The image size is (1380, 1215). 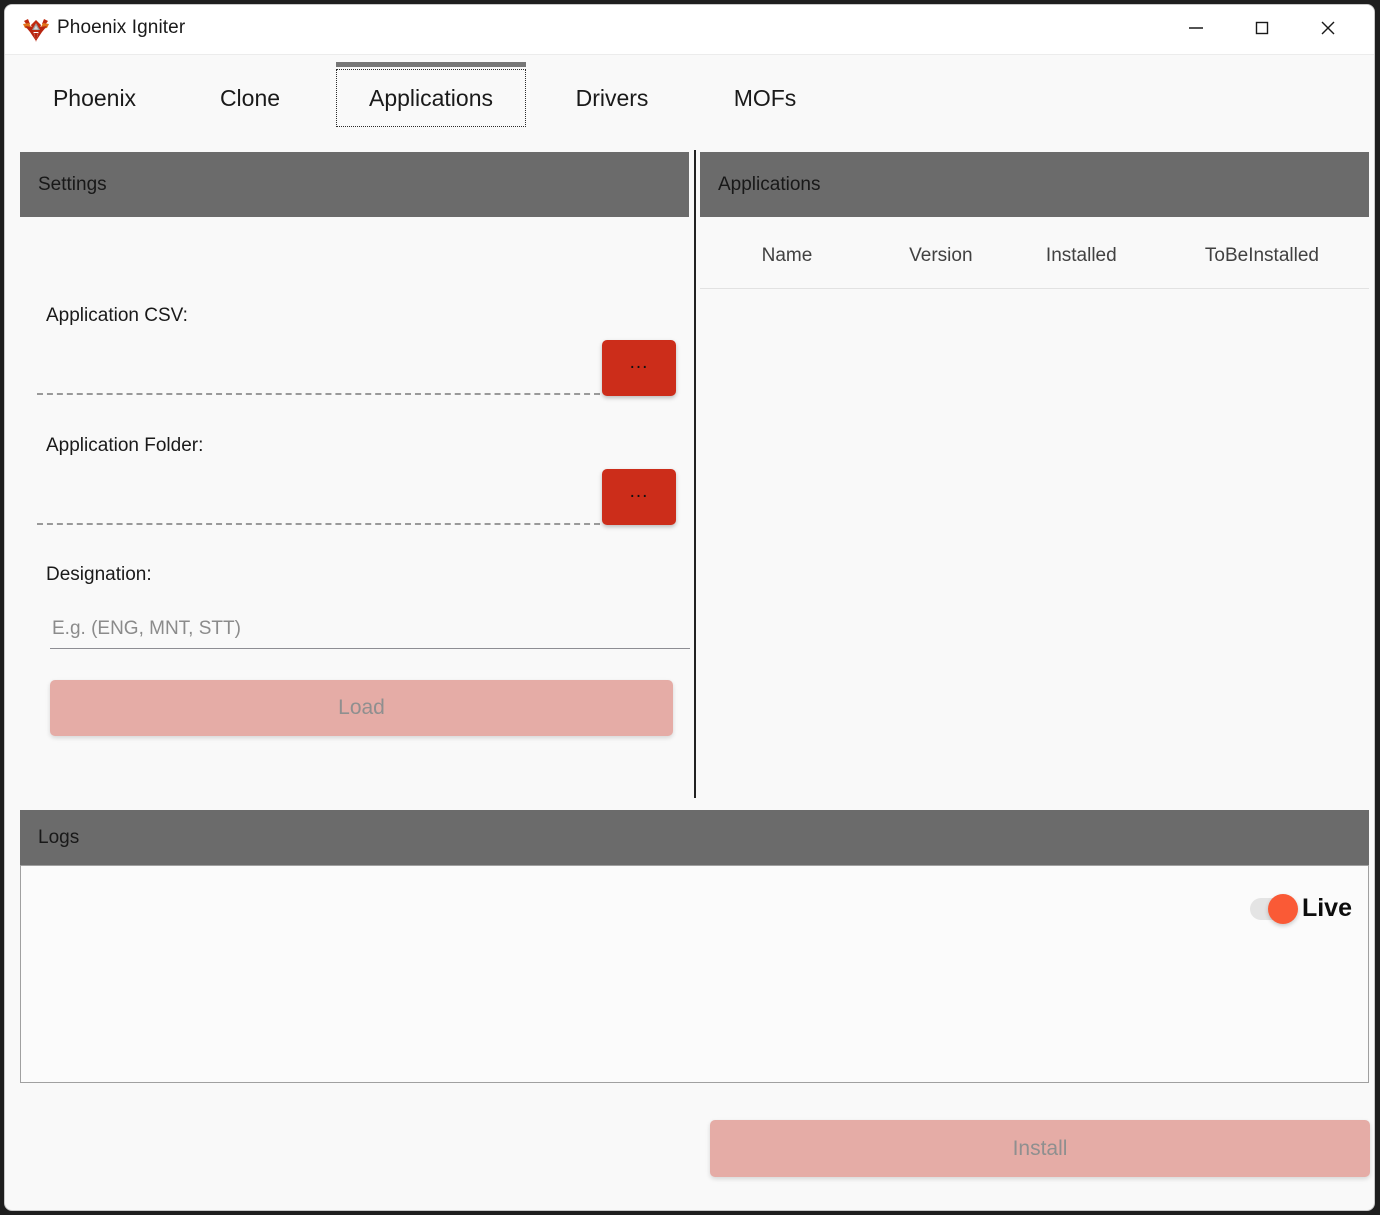 I want to click on install-button: Install, so click(x=1040, y=1148).